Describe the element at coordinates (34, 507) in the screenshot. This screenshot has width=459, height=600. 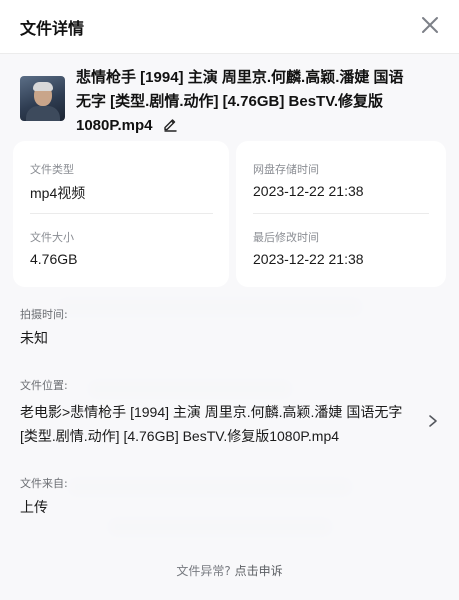
I see `file-source-value: 上传` at that location.